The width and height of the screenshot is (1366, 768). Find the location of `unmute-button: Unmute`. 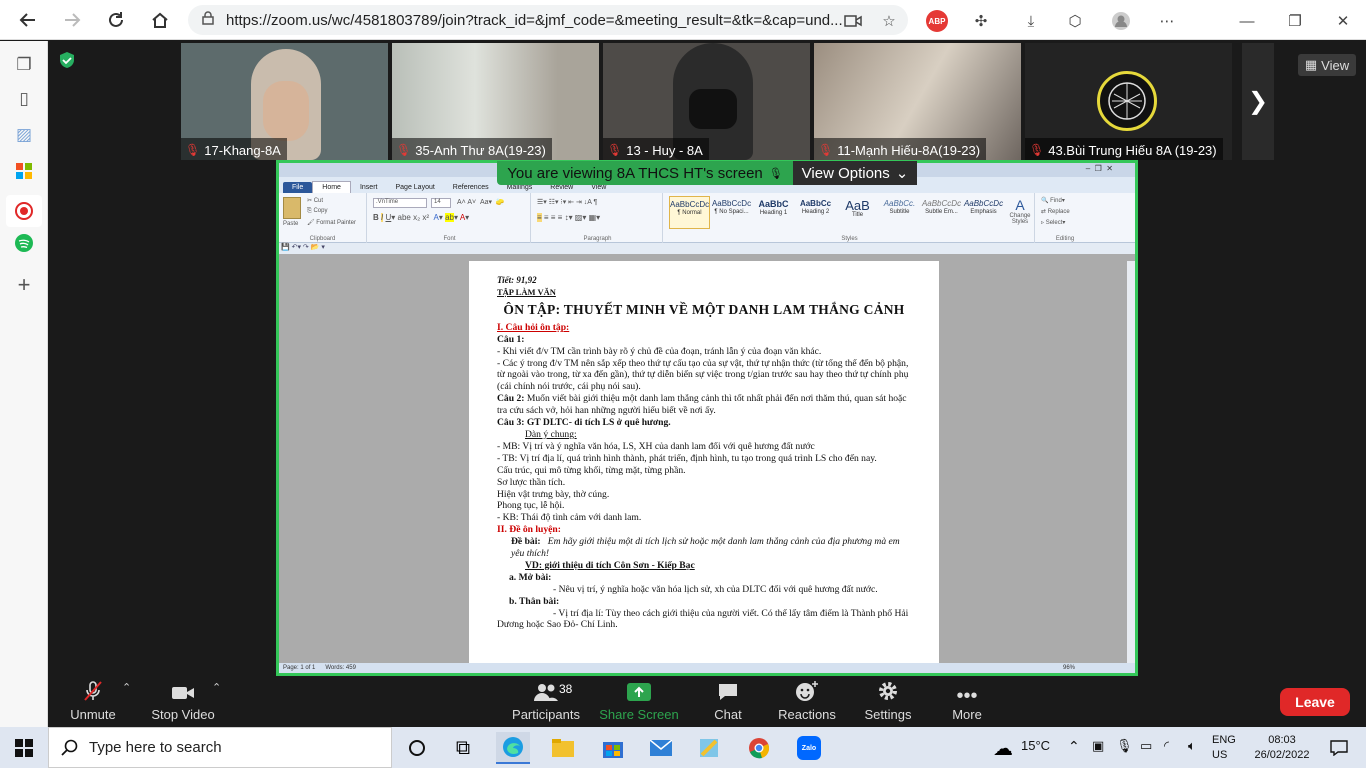

unmute-button: Unmute is located at coordinates (93, 702).